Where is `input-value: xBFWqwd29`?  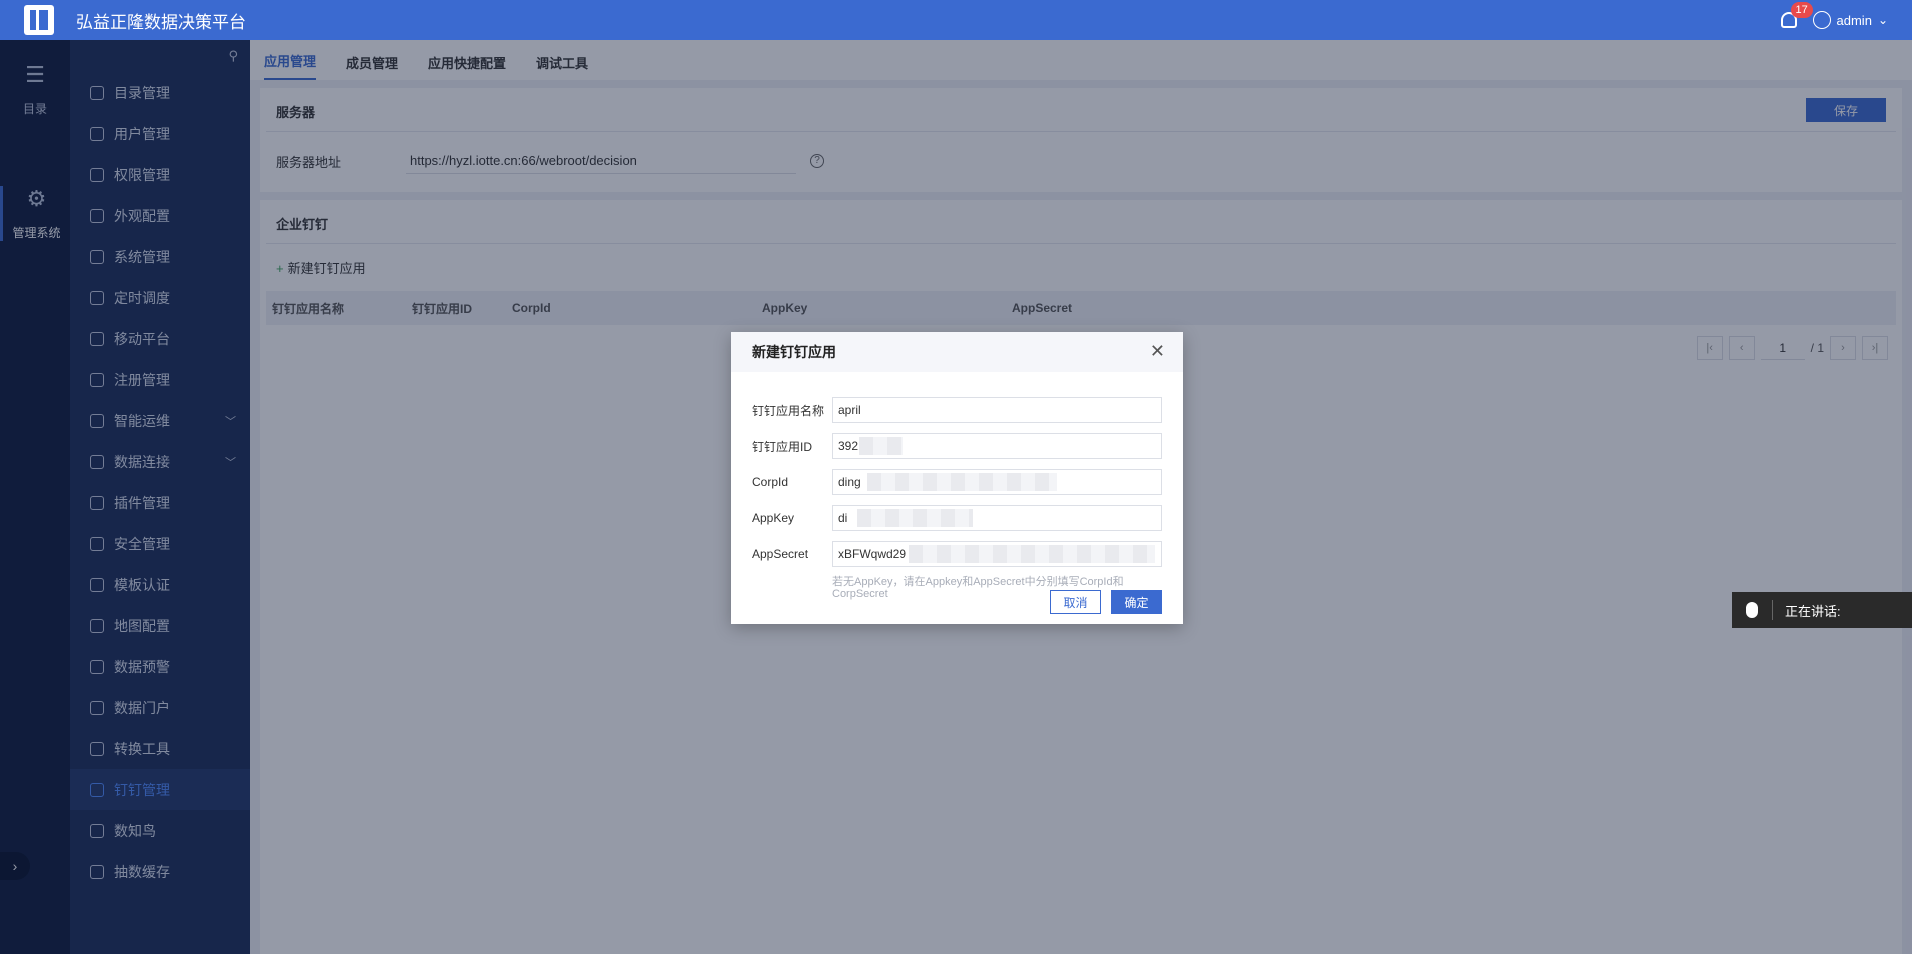 input-value: xBFWqwd29 is located at coordinates (872, 554).